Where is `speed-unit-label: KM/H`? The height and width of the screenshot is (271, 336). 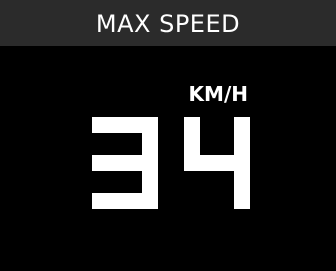
speed-unit-label: KM/H is located at coordinates (218, 94).